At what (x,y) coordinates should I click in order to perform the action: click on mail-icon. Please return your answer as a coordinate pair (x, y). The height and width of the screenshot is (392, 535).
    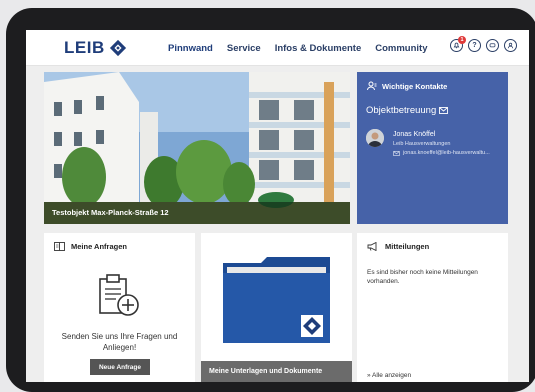
    Looking at the image, I should click on (444, 110).